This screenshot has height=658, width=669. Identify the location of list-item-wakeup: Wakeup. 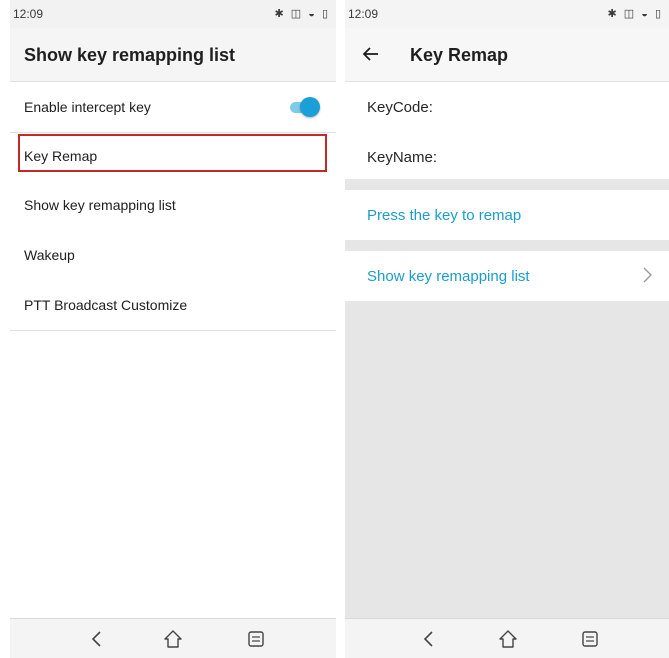
(173, 255).